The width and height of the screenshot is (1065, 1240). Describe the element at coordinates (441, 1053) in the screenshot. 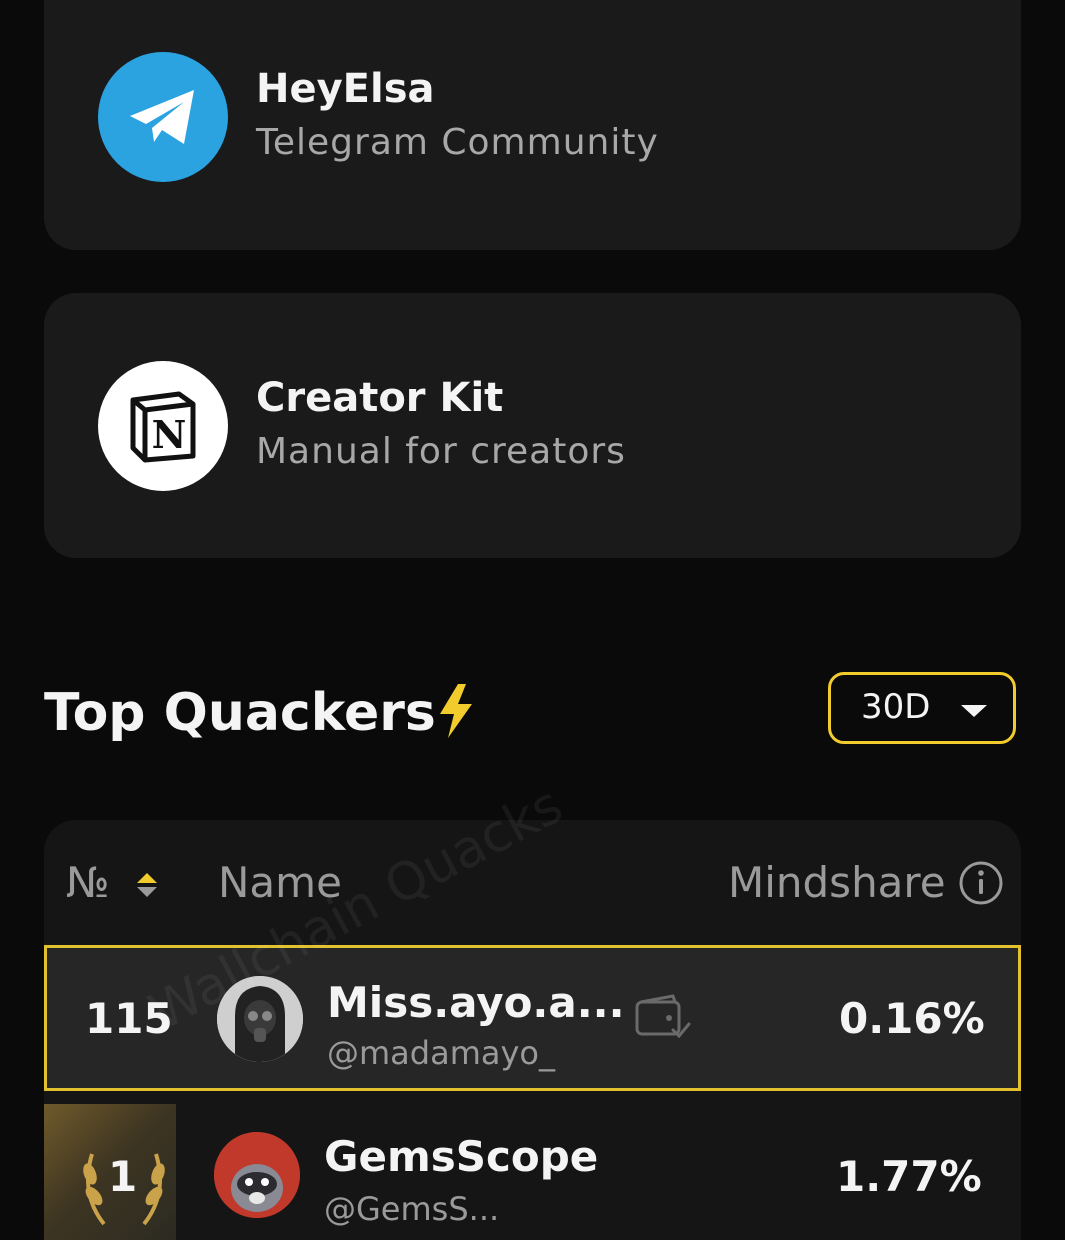

I see `user-handle: @madamayo_` at that location.